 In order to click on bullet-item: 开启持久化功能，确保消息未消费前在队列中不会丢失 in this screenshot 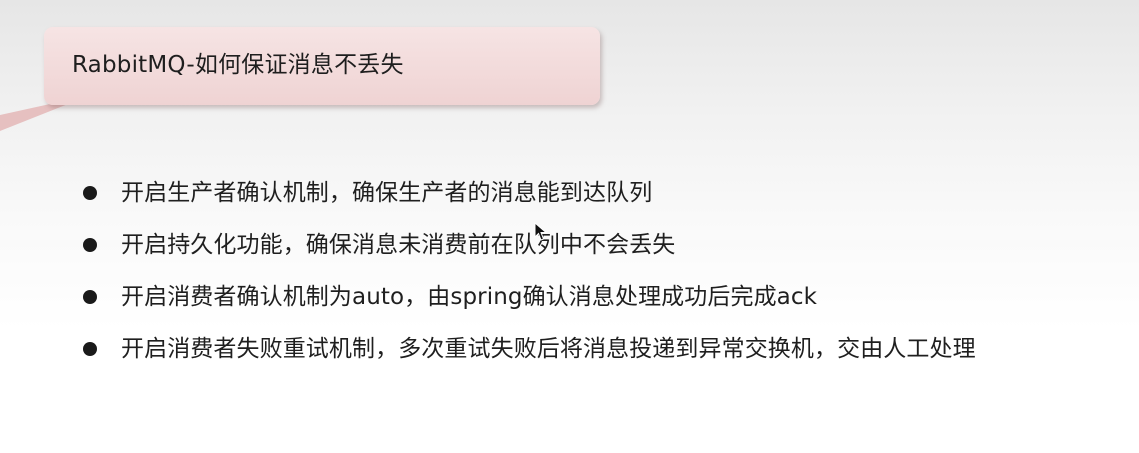, I will do `click(593, 254)`.